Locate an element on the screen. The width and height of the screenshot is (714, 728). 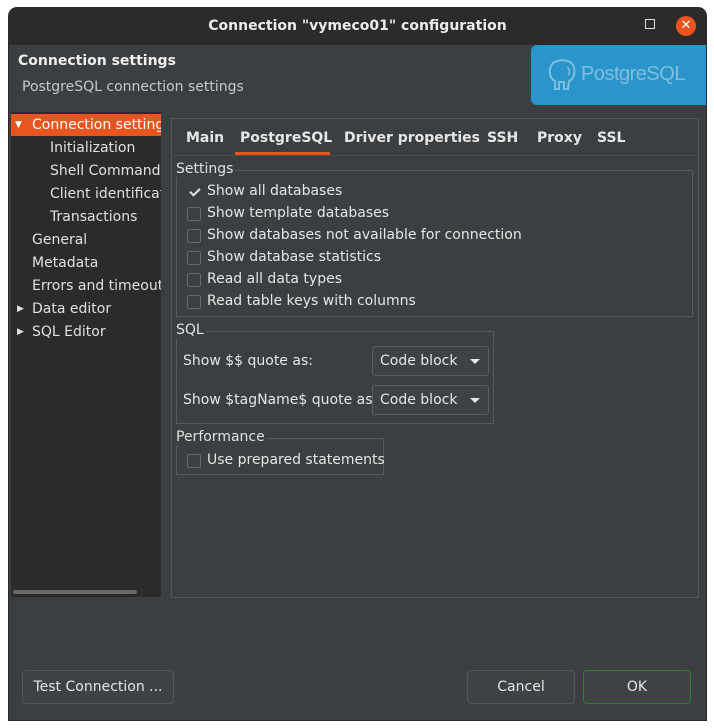
tagname-quote-select: Code block is located at coordinates (430, 400).